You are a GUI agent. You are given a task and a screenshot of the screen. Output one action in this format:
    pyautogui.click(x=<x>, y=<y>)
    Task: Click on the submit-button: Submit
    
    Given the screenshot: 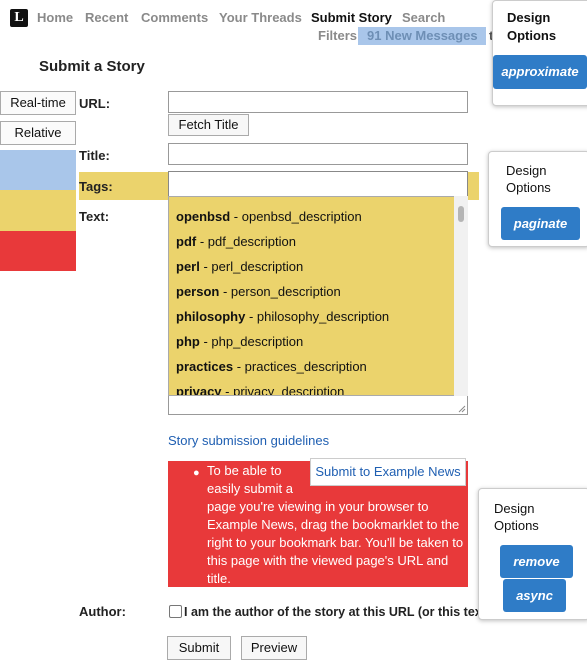 What is the action you would take?
    pyautogui.click(x=199, y=648)
    